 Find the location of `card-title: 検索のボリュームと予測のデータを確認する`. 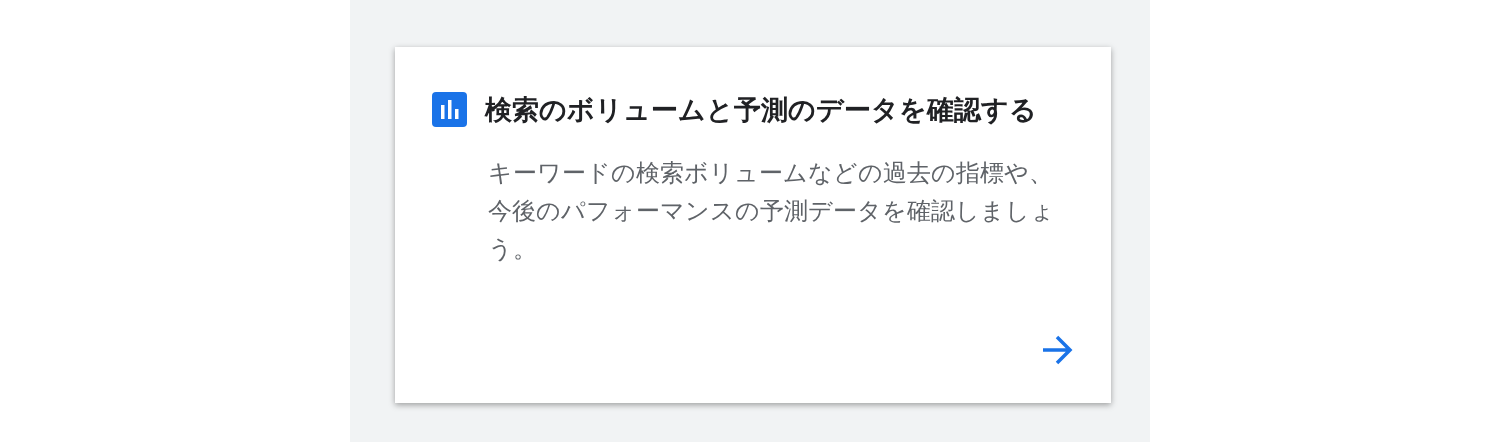

card-title: 検索のボリュームと予測のデータを確認する is located at coordinates (761, 110).